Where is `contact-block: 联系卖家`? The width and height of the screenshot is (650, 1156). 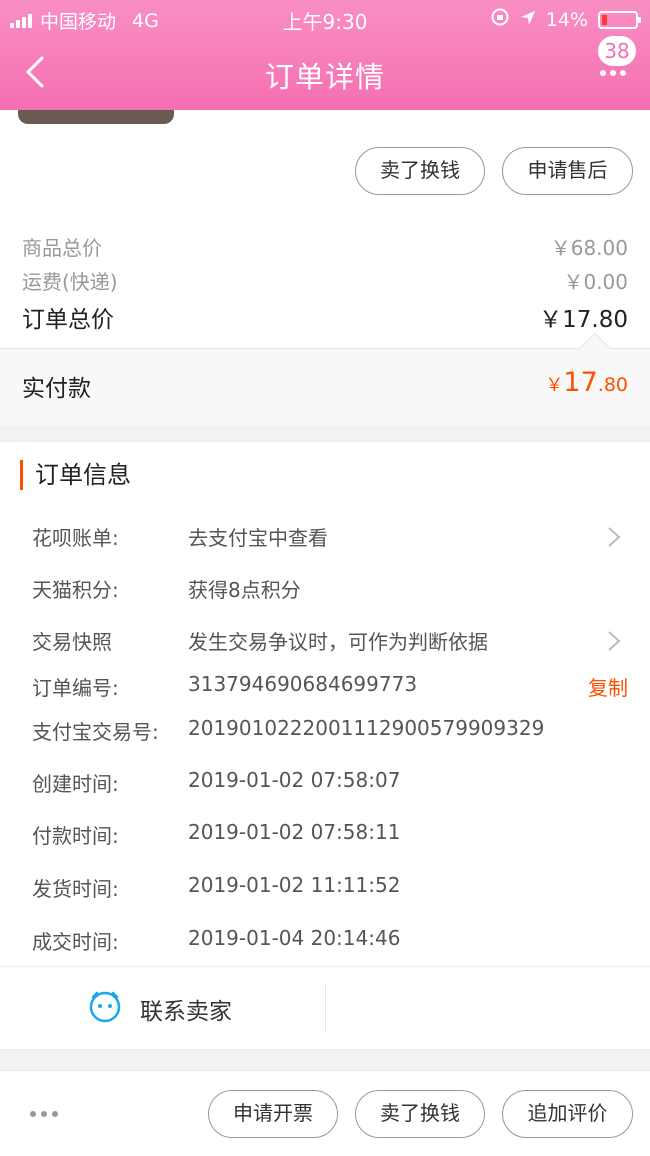 contact-block: 联系卖家 is located at coordinates (325, 1008).